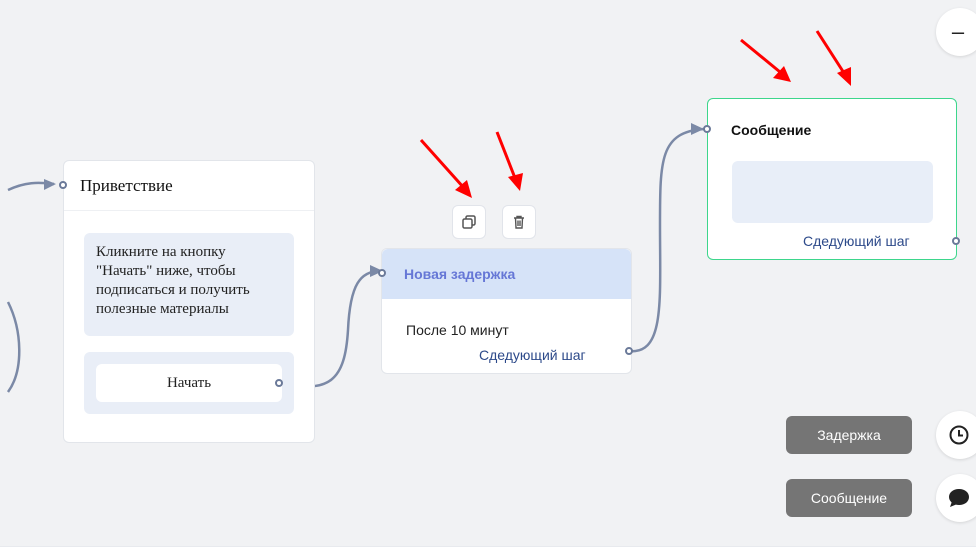  I want to click on add-message-button: Сообщение, so click(849, 498).